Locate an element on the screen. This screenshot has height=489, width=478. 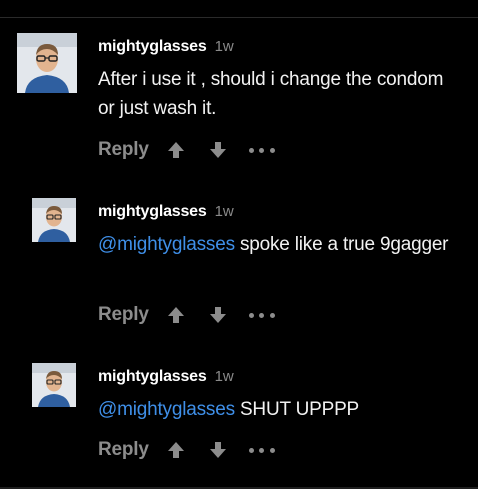
top-divider is located at coordinates (239, 17).